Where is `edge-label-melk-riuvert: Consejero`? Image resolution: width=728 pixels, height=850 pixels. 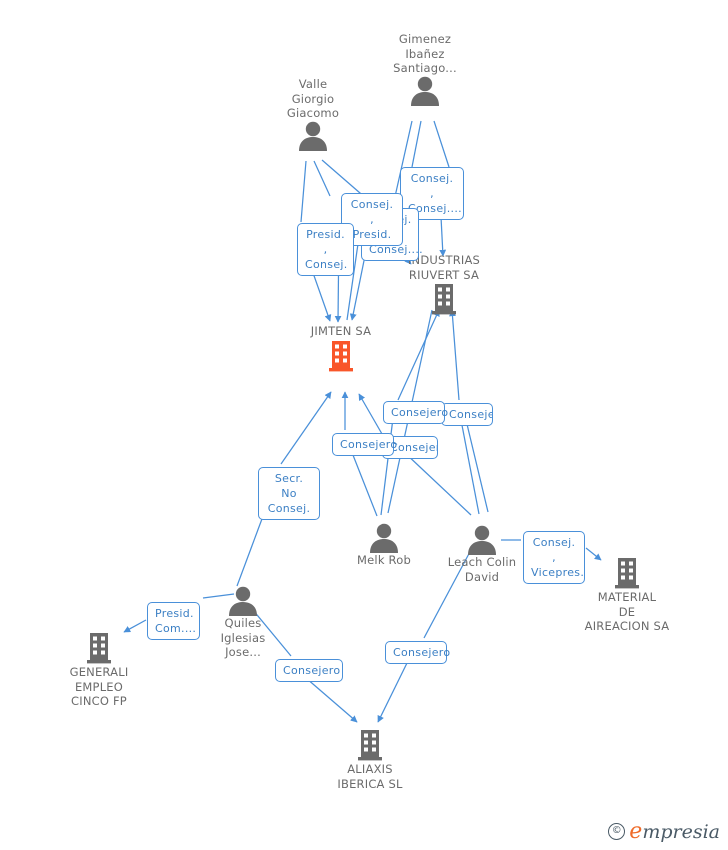 edge-label-melk-riuvert: Consejero is located at coordinates (415, 412).